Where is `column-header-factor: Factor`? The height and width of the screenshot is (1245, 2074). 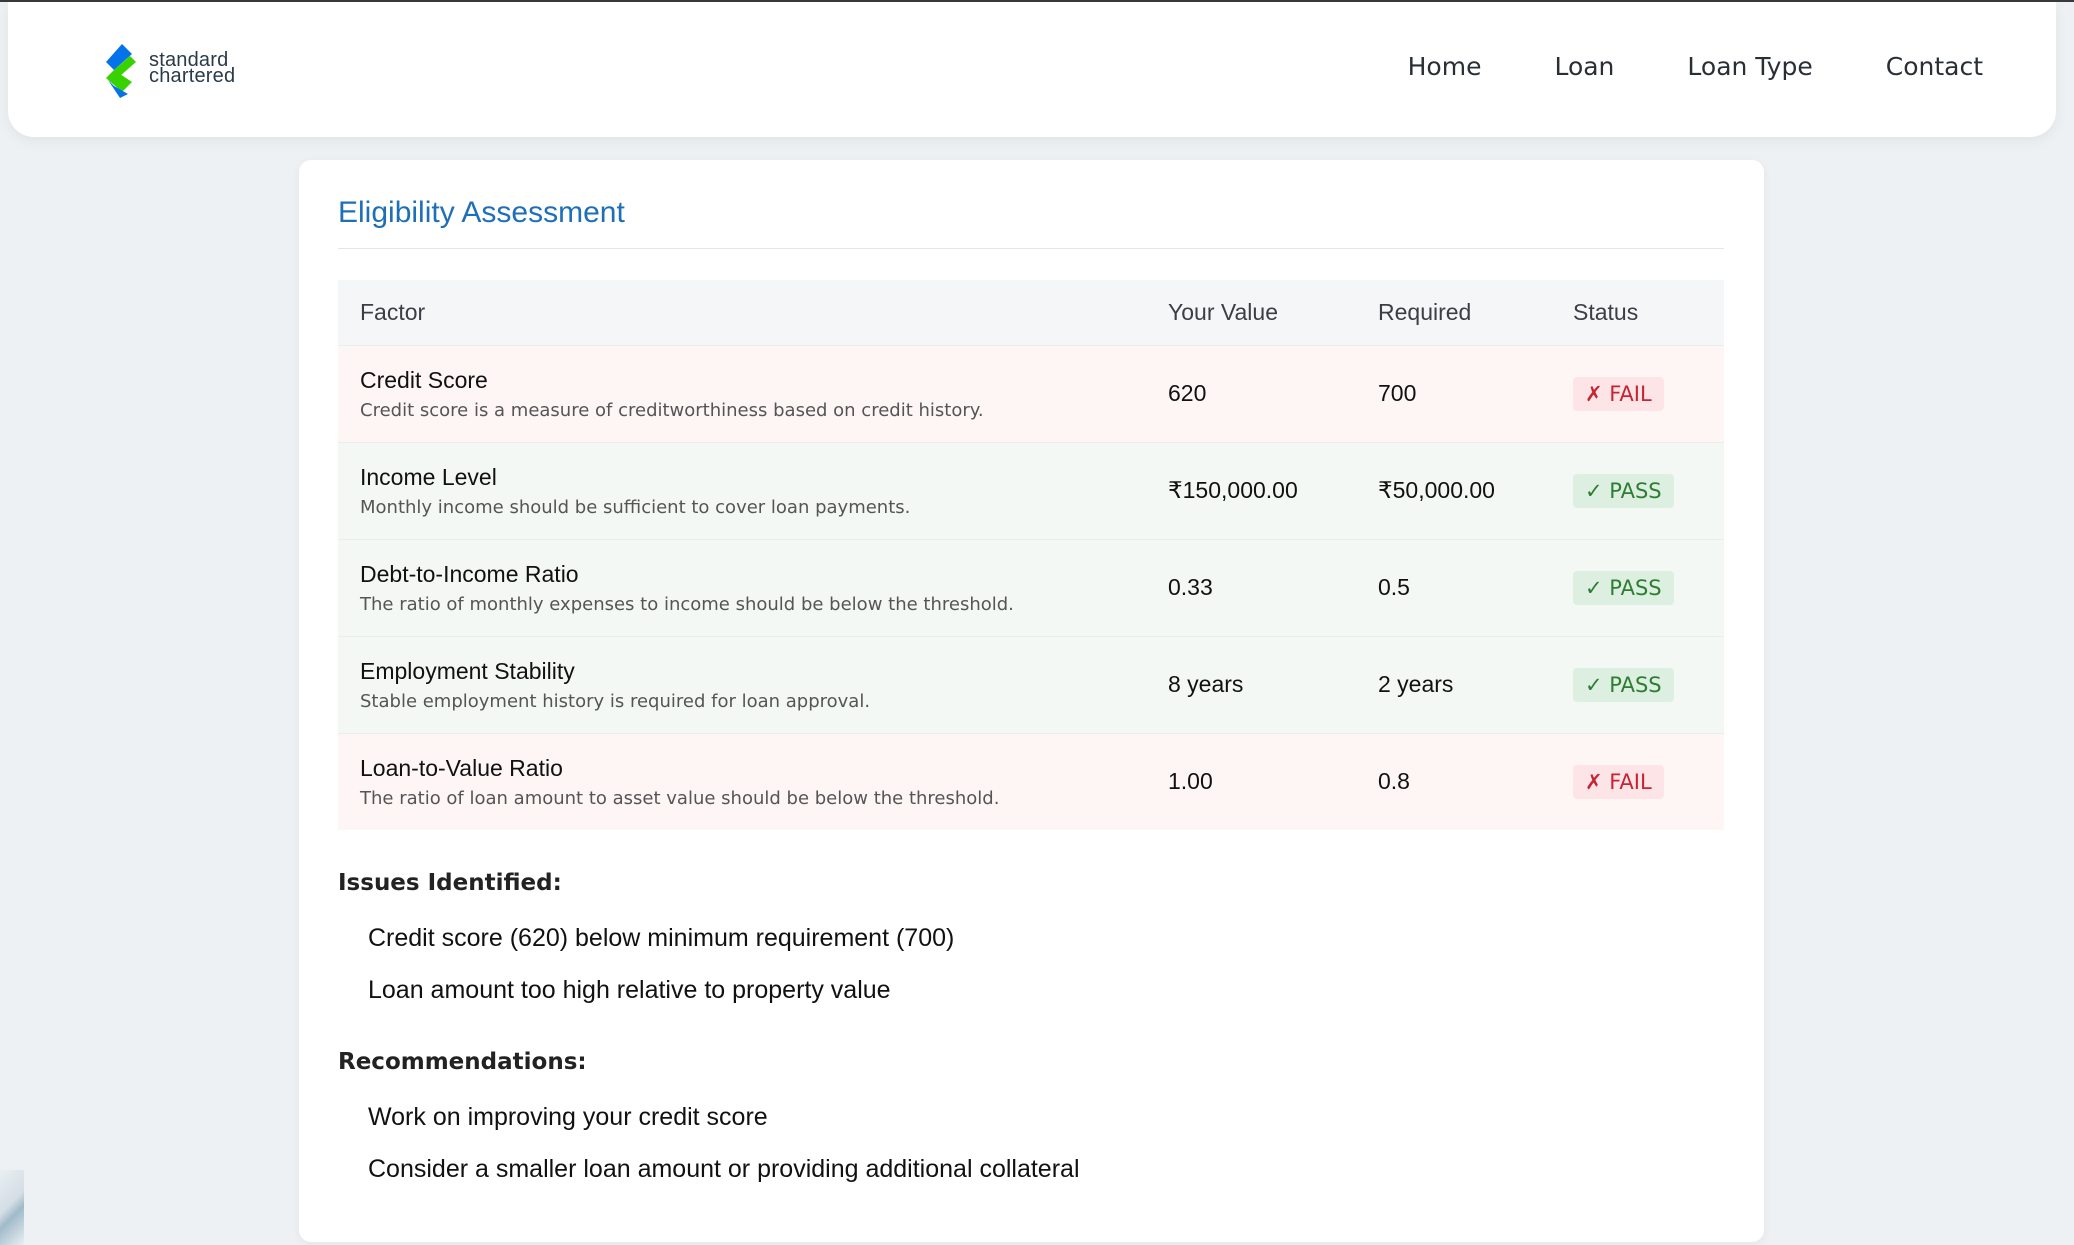 column-header-factor: Factor is located at coordinates (742, 312).